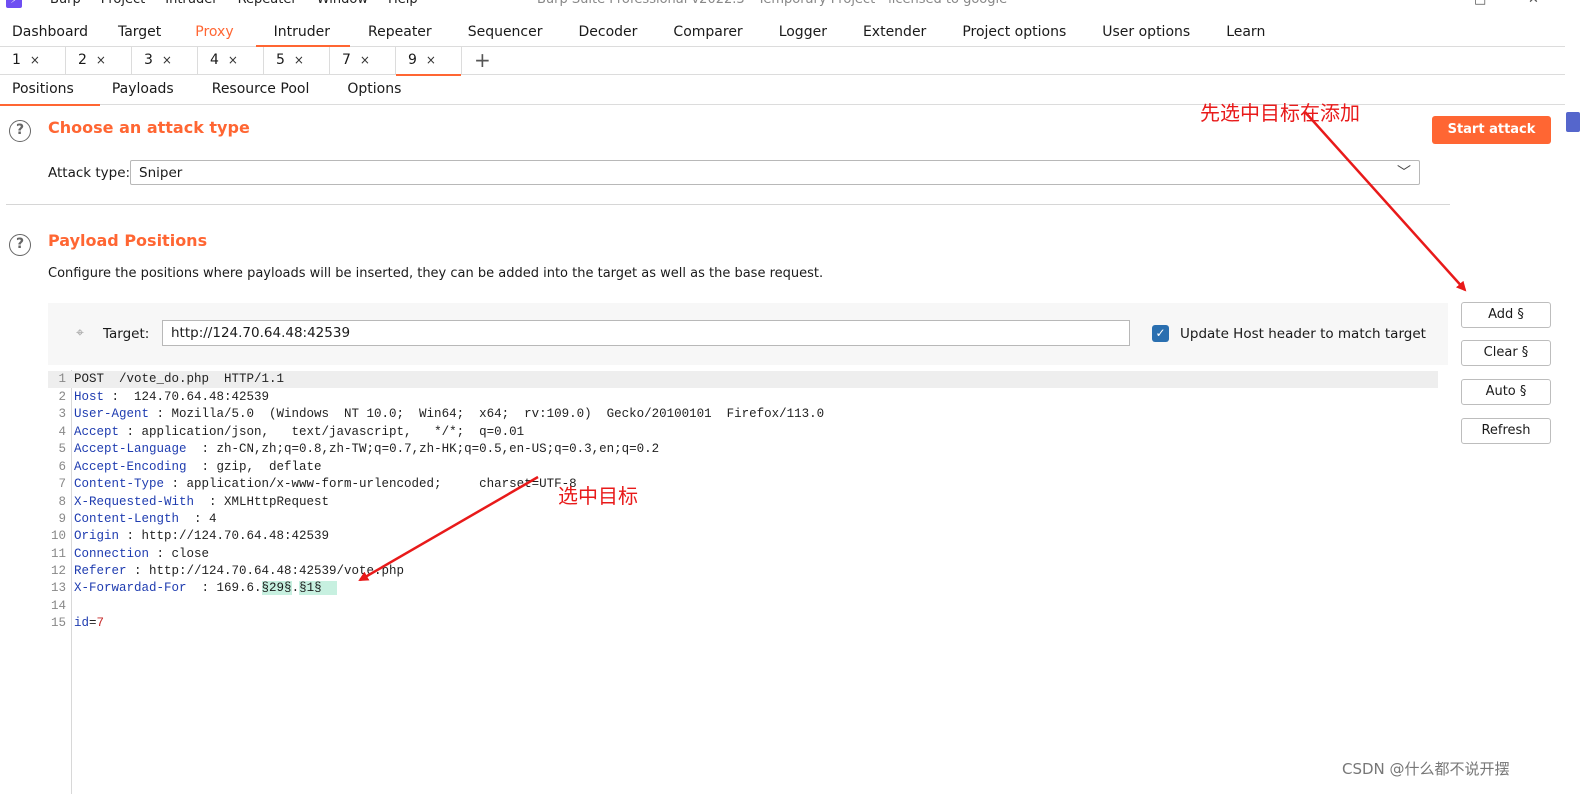 The image size is (1581, 794). I want to click on tab-comparer: Comparer, so click(711, 33).